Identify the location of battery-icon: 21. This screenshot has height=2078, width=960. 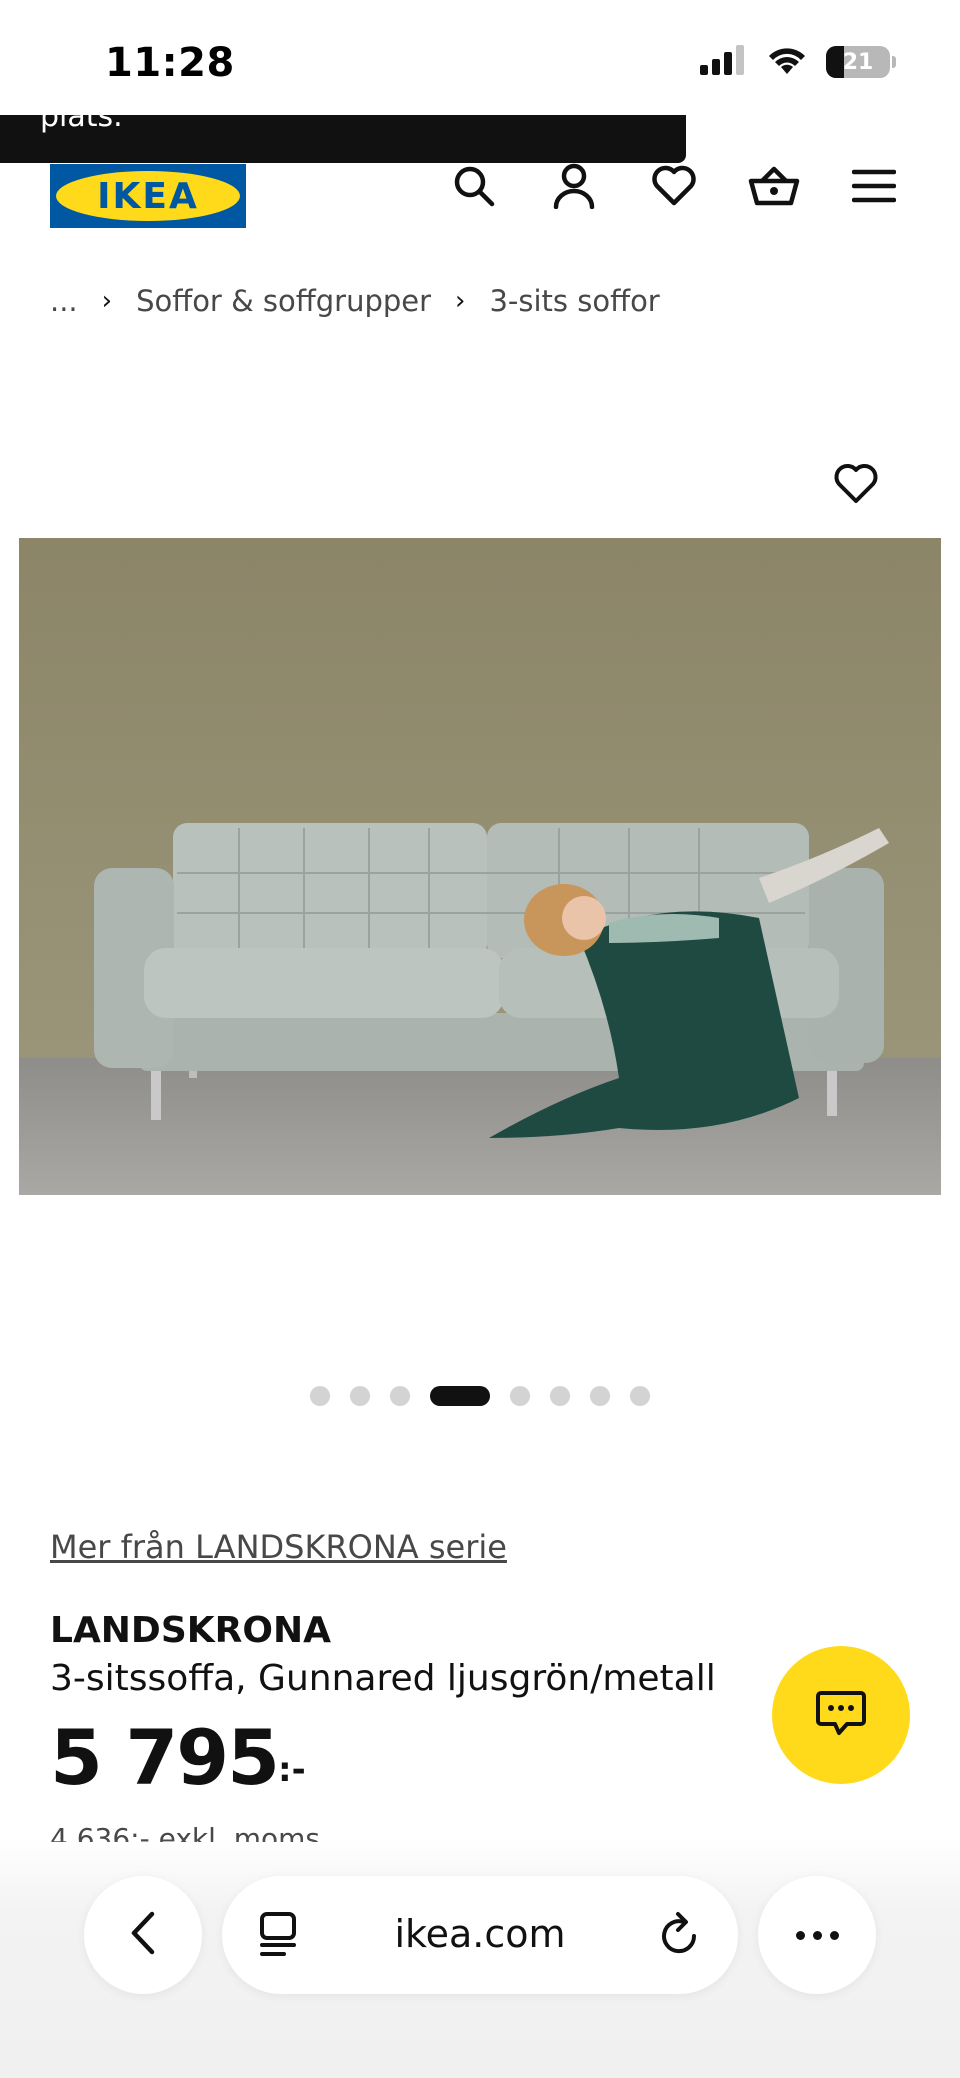
(858, 62).